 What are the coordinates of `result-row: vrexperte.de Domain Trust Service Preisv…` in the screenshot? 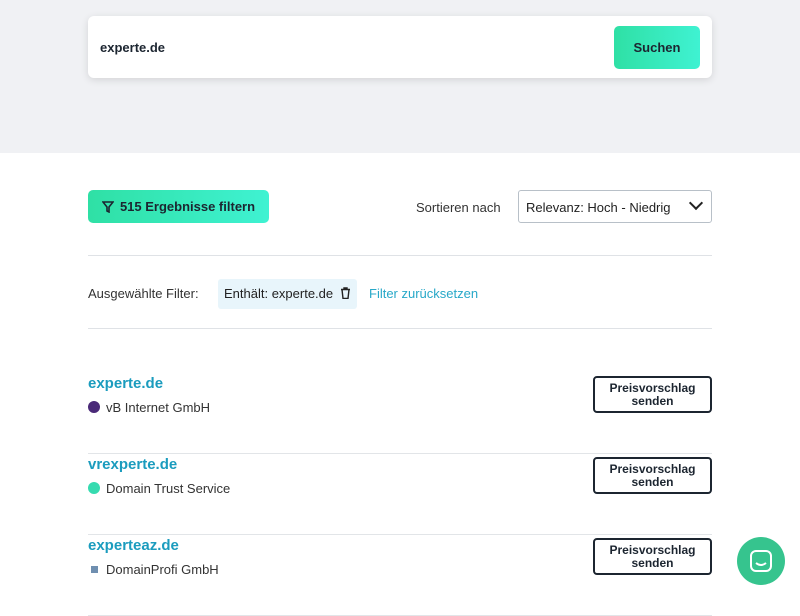 It's located at (400, 494).